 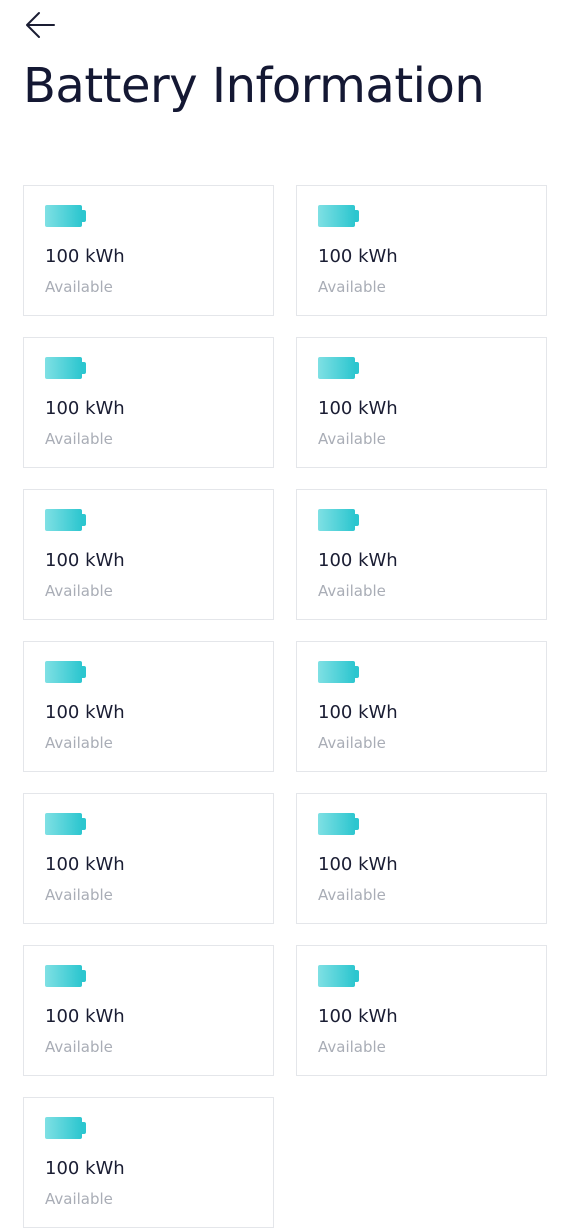 I want to click on page-title: Battery Information, so click(x=254, y=86).